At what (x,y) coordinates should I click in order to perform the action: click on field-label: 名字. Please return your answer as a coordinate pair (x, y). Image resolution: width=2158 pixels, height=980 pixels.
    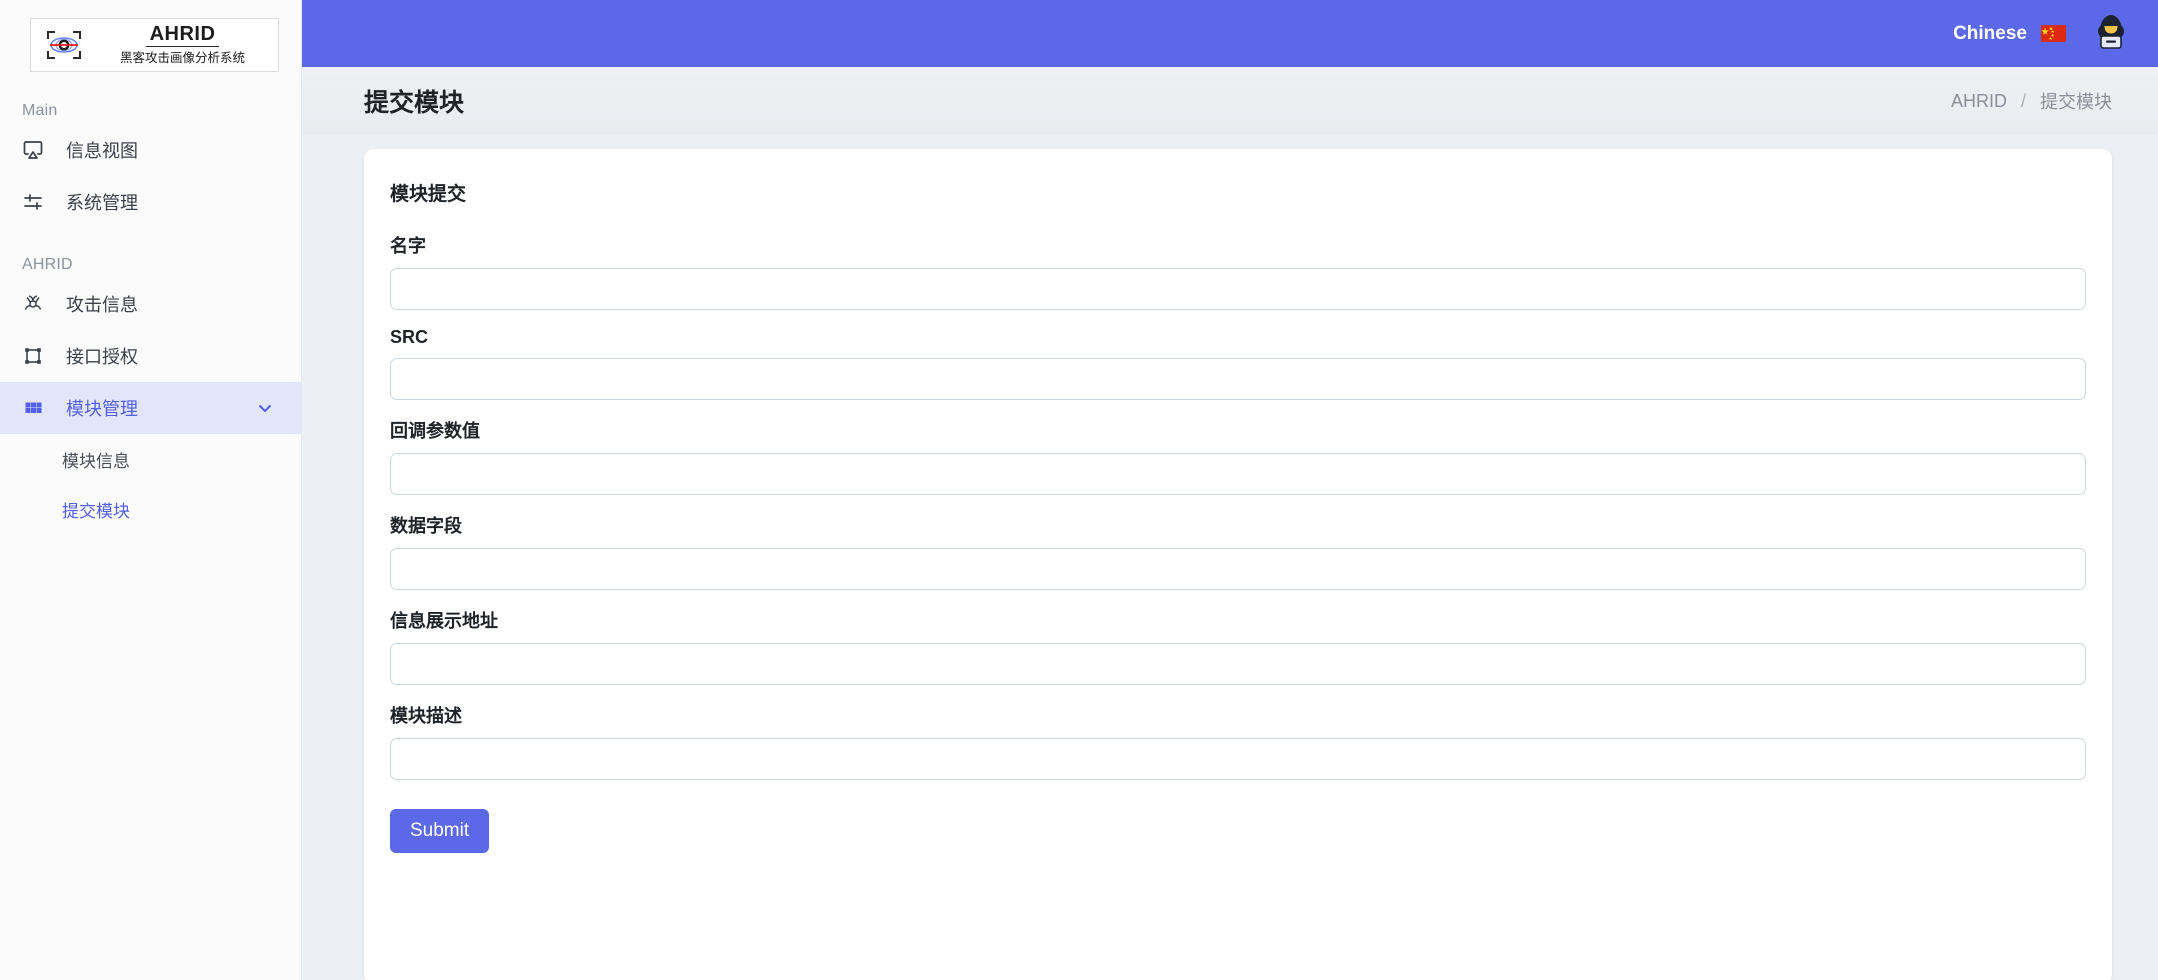
    Looking at the image, I should click on (408, 246).